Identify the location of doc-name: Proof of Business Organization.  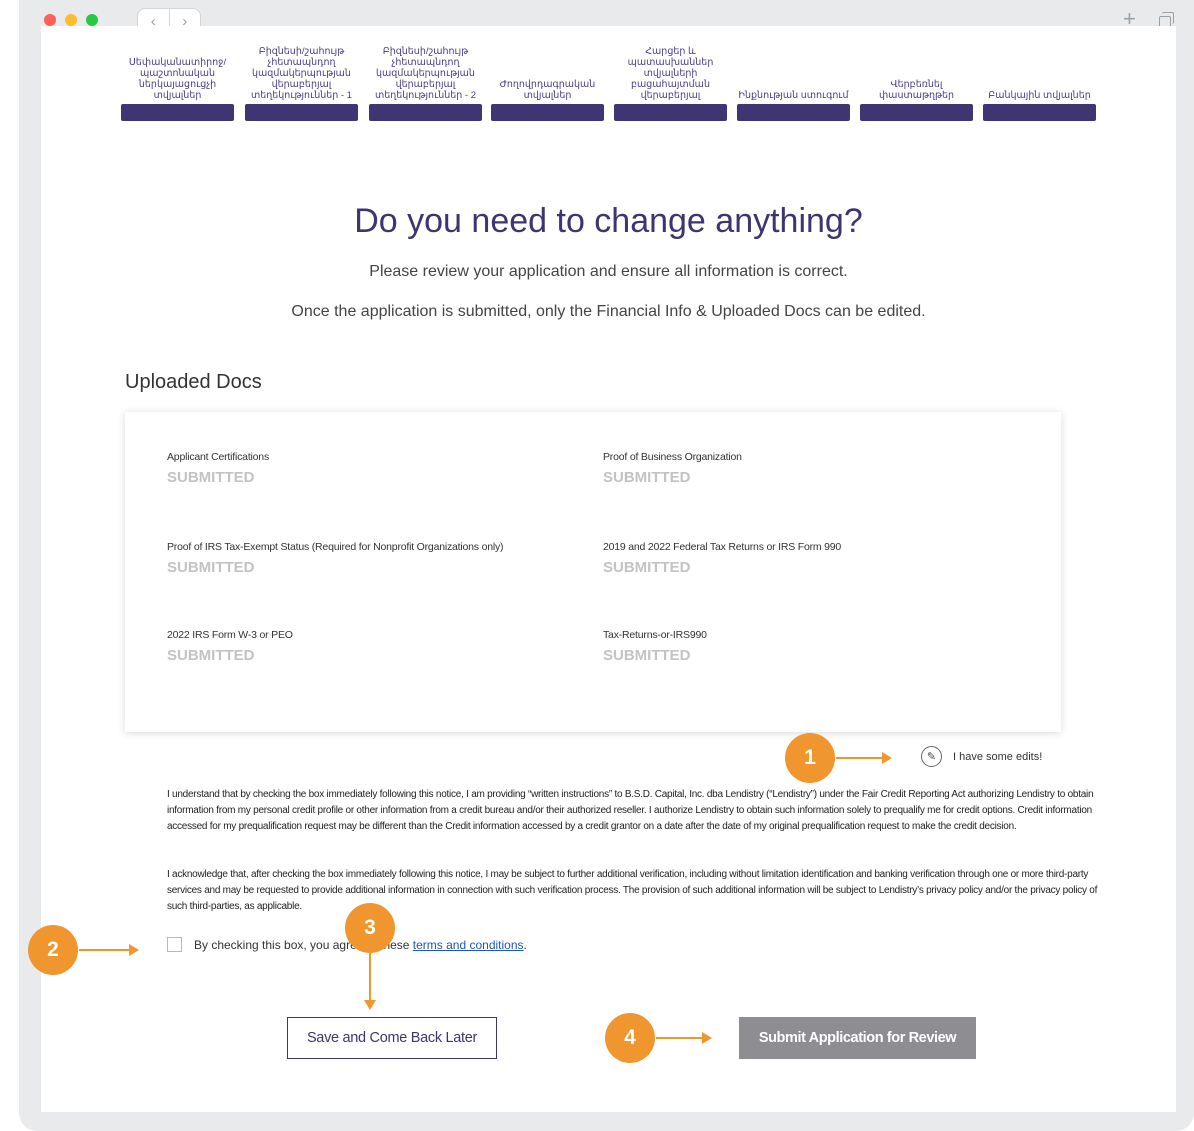
(672, 457).